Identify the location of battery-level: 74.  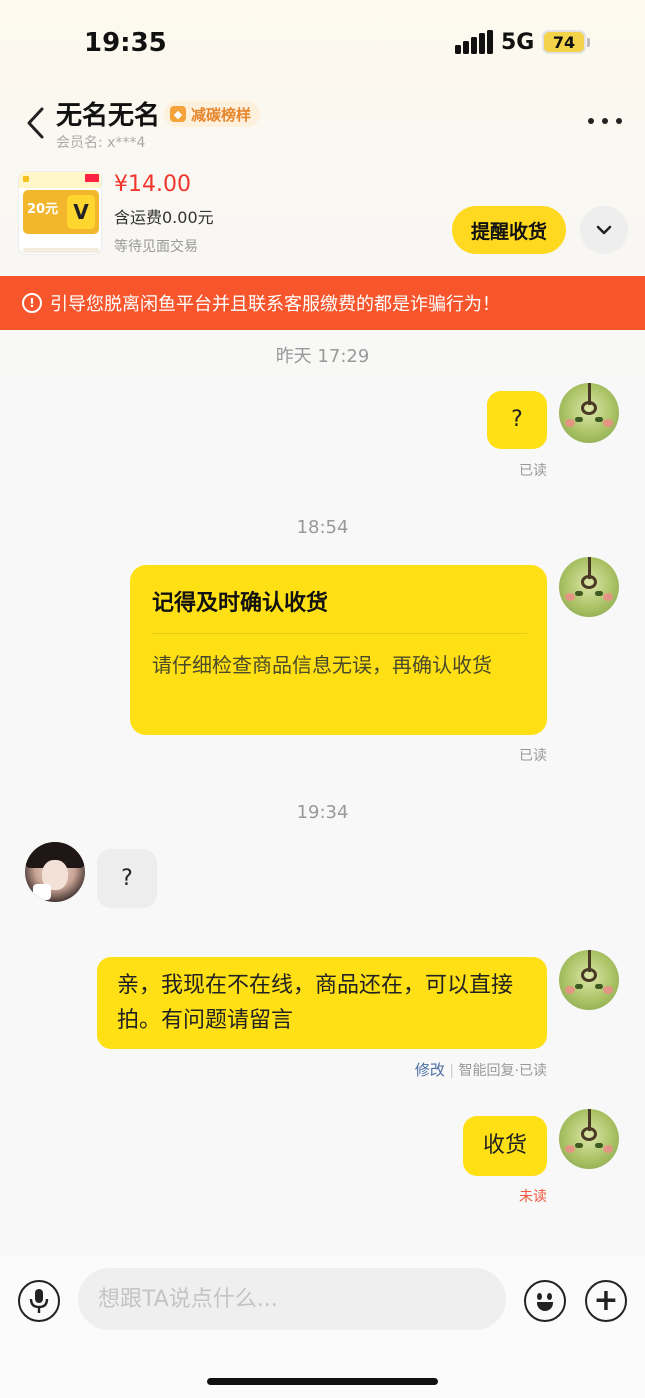
(564, 42).